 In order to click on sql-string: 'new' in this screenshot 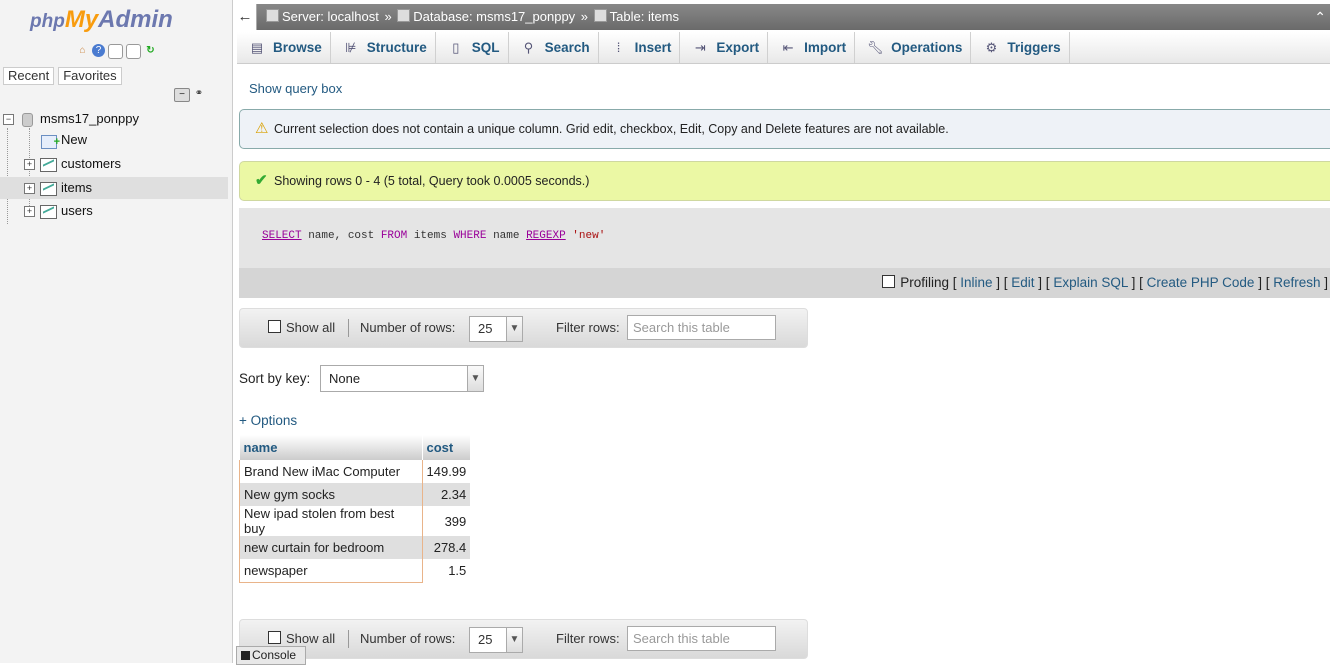, I will do `click(589, 236)`.